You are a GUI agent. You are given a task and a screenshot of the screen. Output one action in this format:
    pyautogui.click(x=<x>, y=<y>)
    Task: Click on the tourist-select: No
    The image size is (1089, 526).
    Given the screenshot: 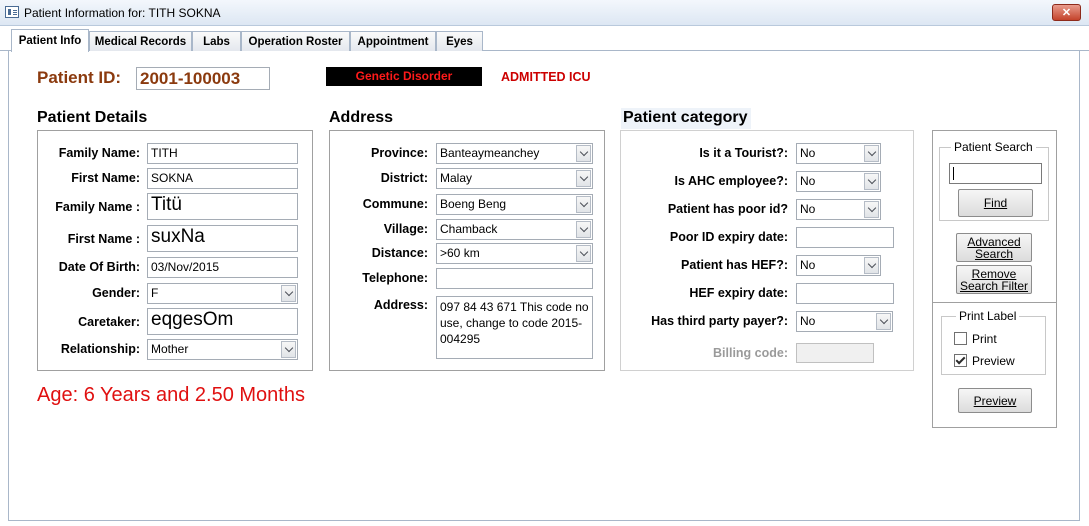 What is the action you would take?
    pyautogui.click(x=838, y=153)
    